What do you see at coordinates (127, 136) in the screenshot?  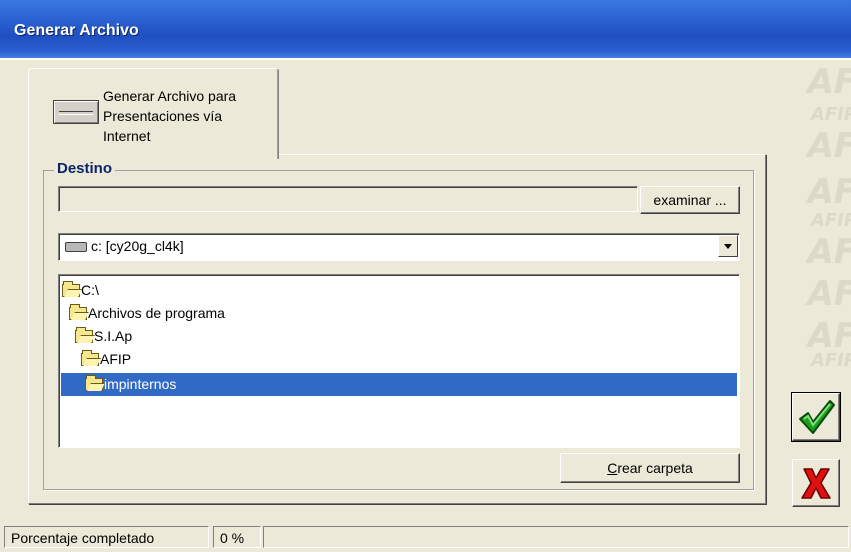 I see `tab-label-line-3: Internet` at bounding box center [127, 136].